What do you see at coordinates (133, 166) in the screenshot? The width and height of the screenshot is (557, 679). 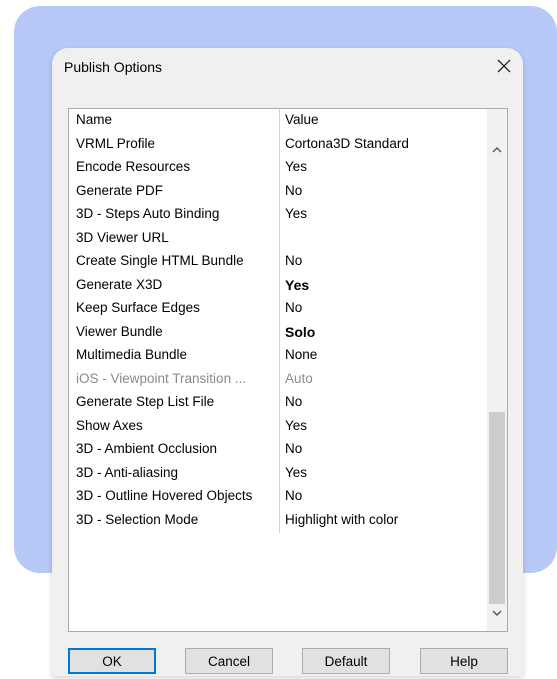 I see `row-name: Encode Resources` at bounding box center [133, 166].